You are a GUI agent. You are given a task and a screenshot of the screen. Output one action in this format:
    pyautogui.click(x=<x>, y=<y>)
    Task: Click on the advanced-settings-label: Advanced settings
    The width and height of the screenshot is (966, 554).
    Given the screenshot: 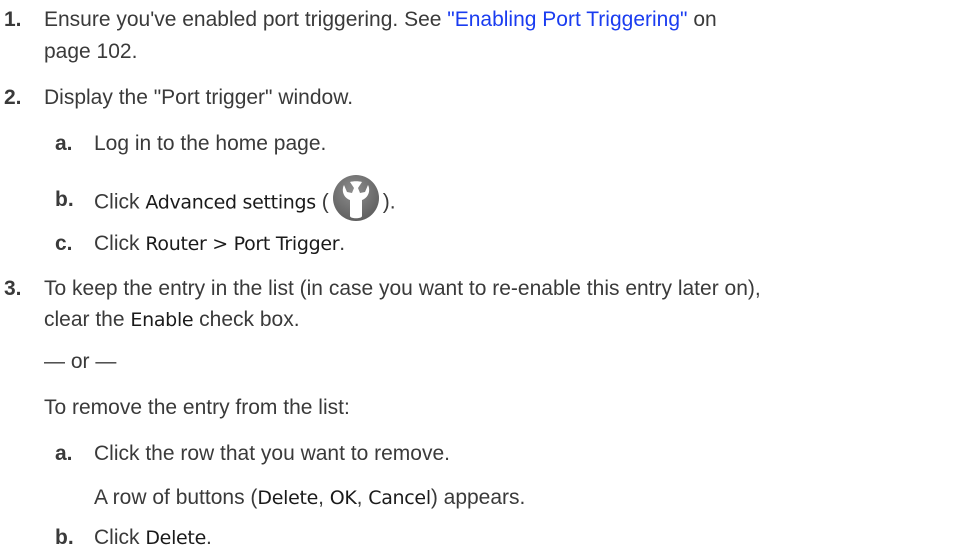 What is the action you would take?
    pyautogui.click(x=230, y=202)
    